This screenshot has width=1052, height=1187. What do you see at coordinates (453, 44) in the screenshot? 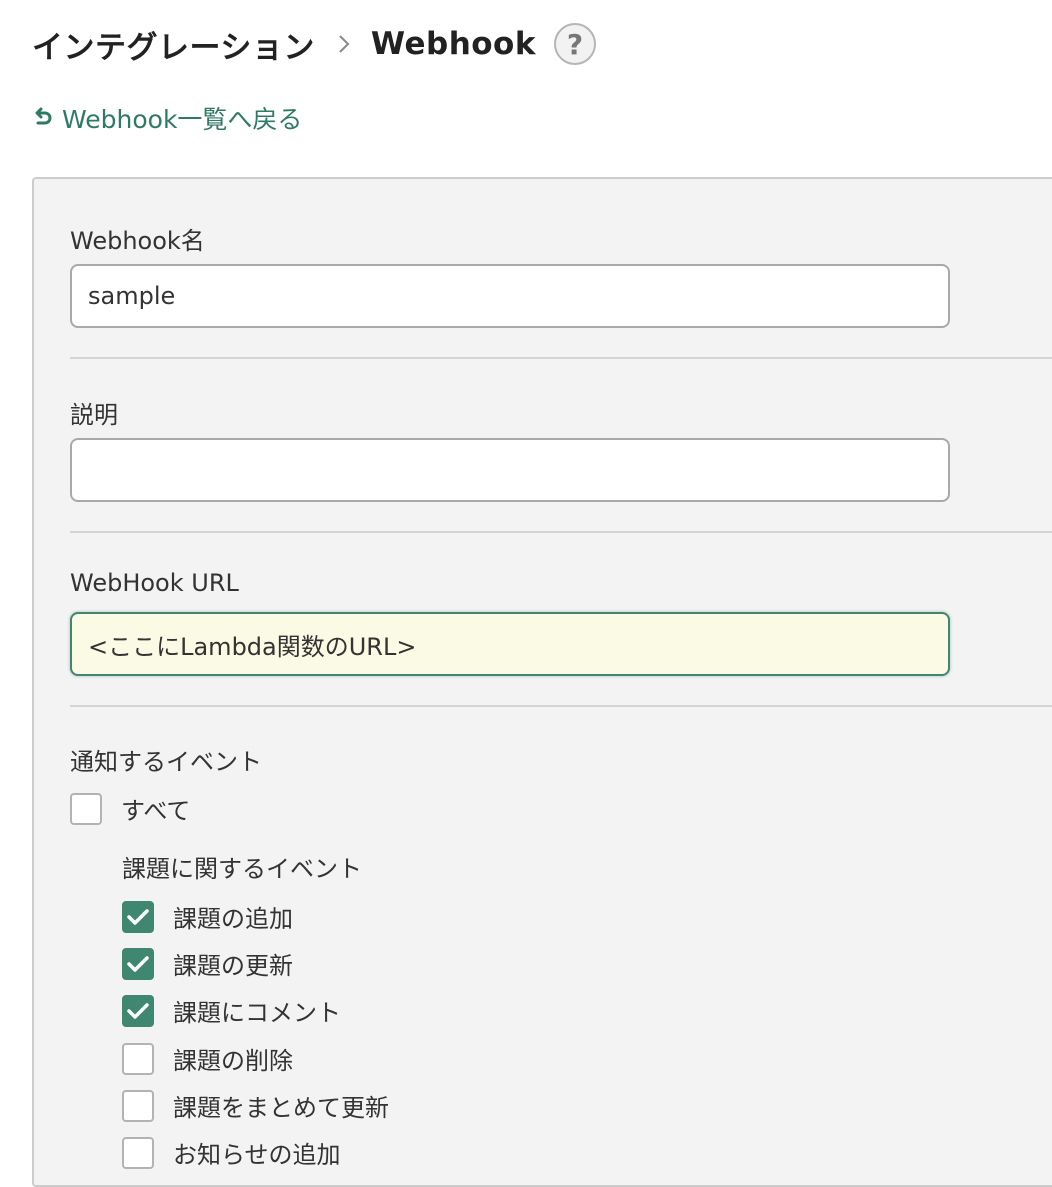
I see `page-title: Webhook` at bounding box center [453, 44].